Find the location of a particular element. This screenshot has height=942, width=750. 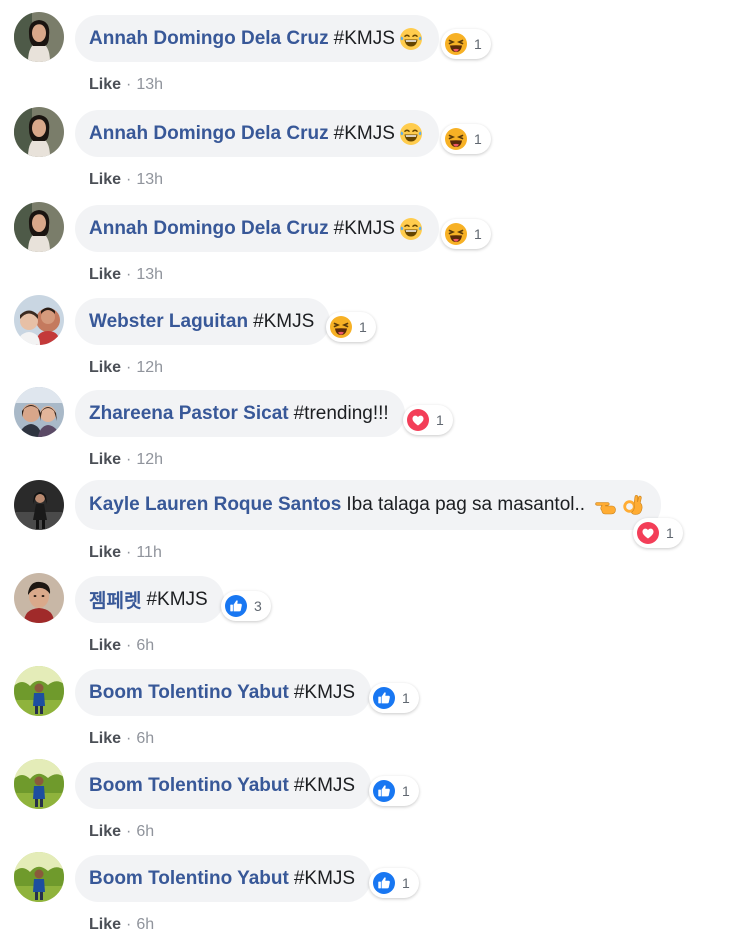

comment-meta: Like · 11h is located at coordinates (125, 552).